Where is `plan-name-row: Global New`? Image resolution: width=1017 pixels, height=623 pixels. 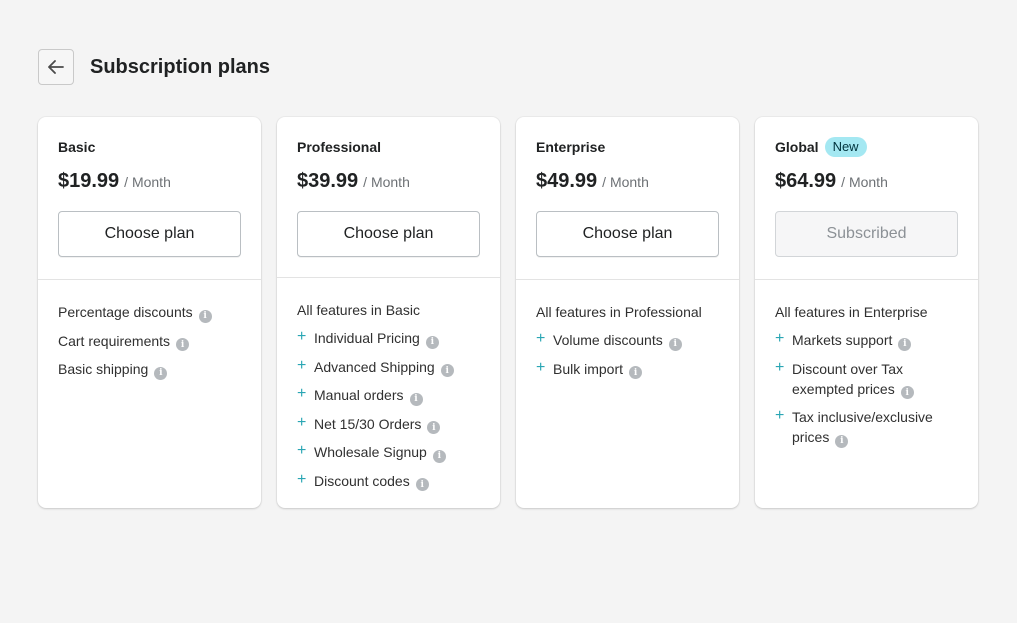 plan-name-row: Global New is located at coordinates (866, 147).